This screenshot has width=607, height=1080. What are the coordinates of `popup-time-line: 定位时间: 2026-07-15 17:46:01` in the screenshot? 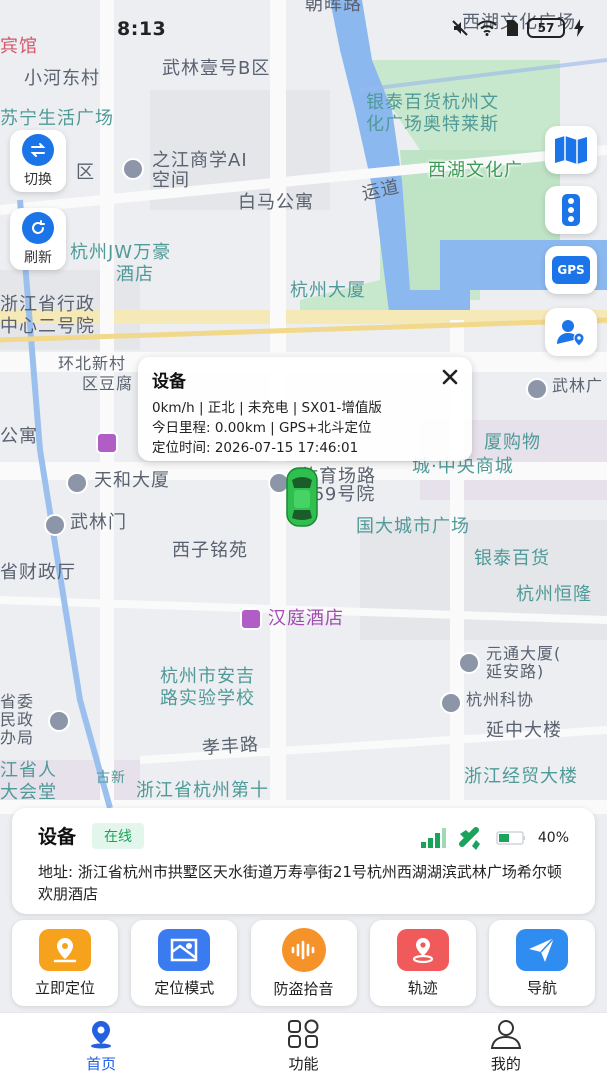 It's located at (255, 448).